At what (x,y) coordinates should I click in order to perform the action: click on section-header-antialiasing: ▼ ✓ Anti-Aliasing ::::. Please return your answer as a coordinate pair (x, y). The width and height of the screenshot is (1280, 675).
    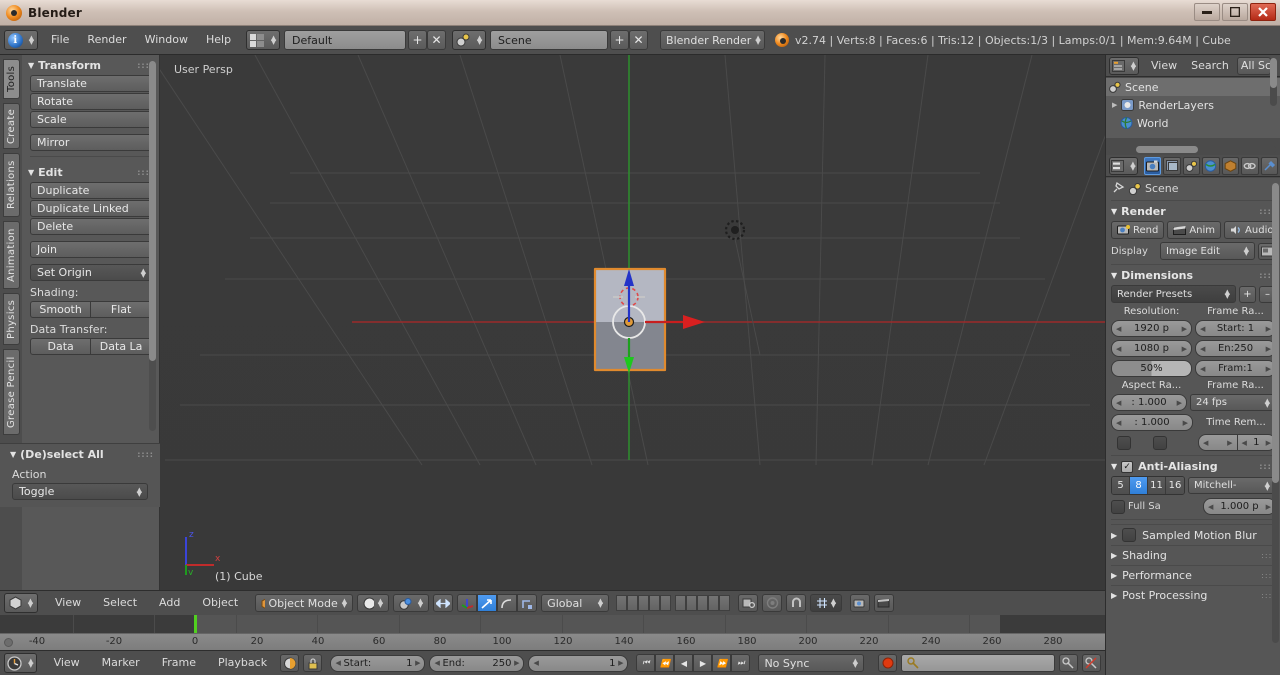
    Looking at the image, I should click on (1193, 466).